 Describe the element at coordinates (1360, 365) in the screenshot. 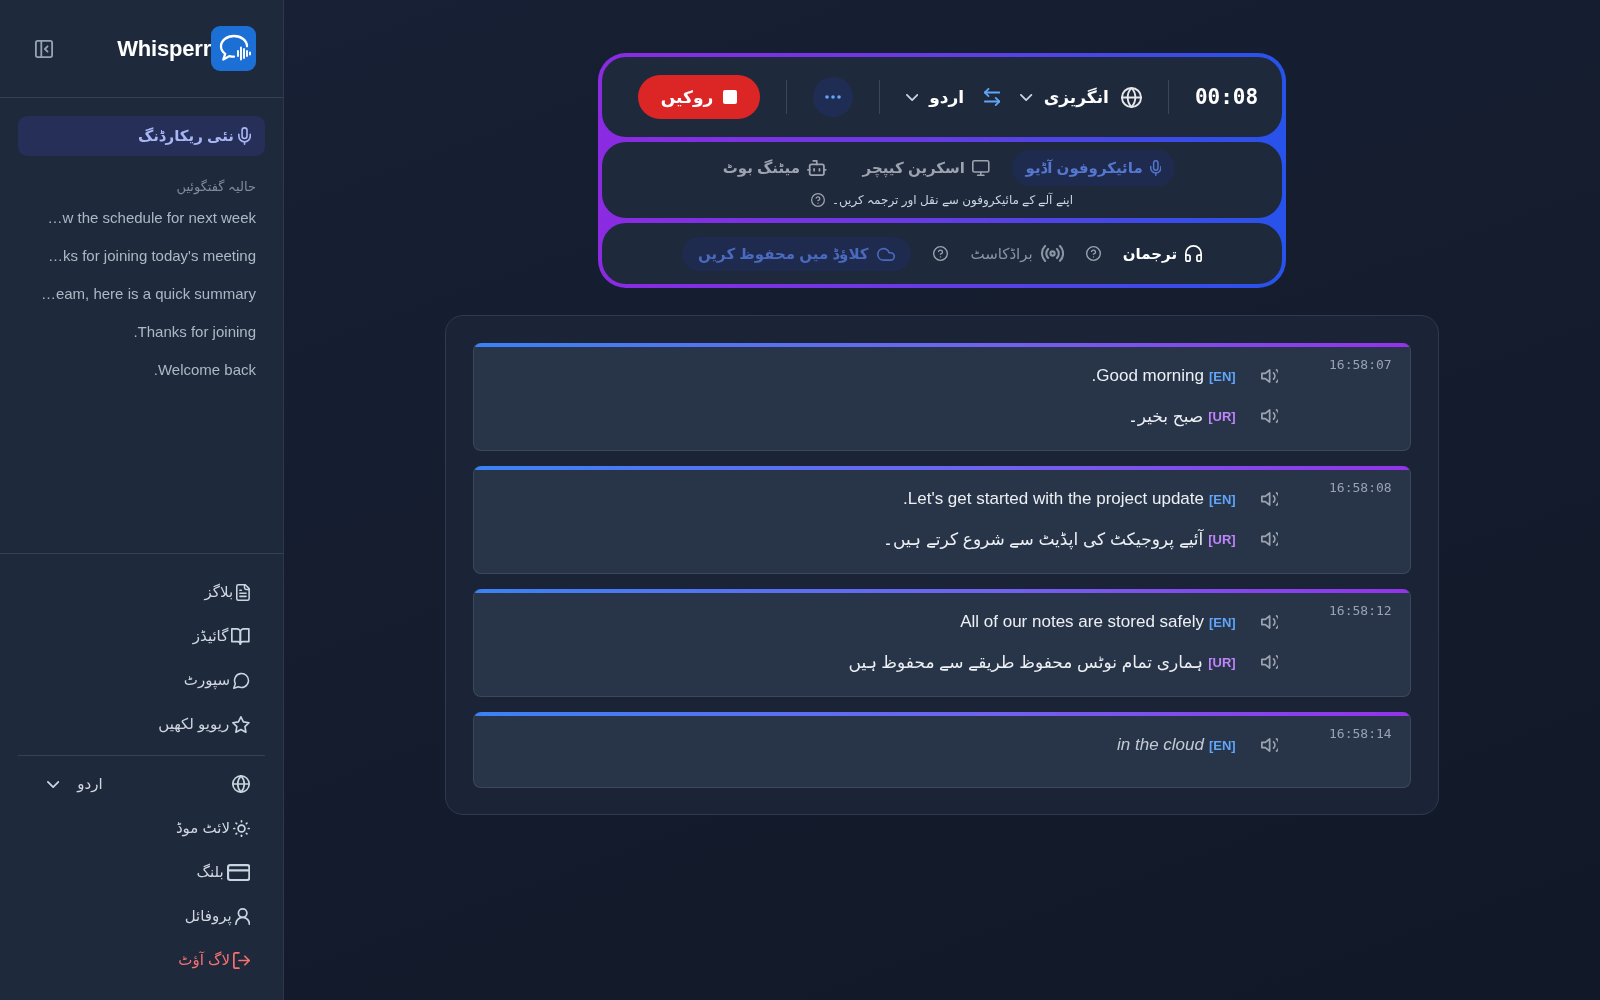

I see `timestamp: 16:58:07` at that location.